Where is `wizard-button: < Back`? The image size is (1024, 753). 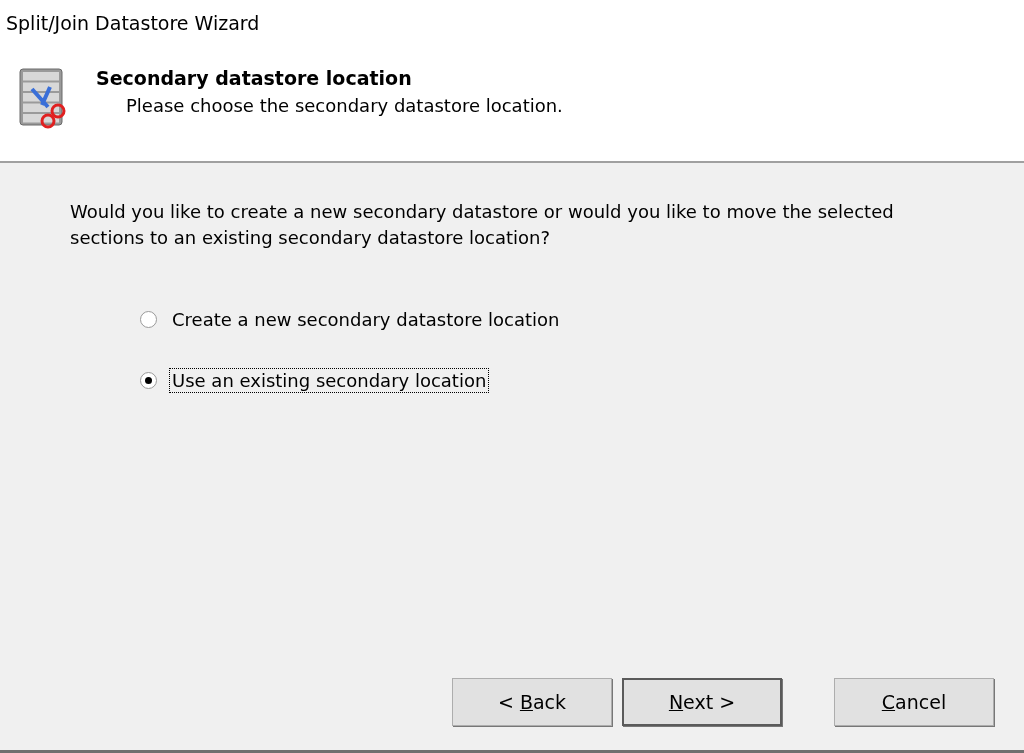 wizard-button: < Back is located at coordinates (532, 702).